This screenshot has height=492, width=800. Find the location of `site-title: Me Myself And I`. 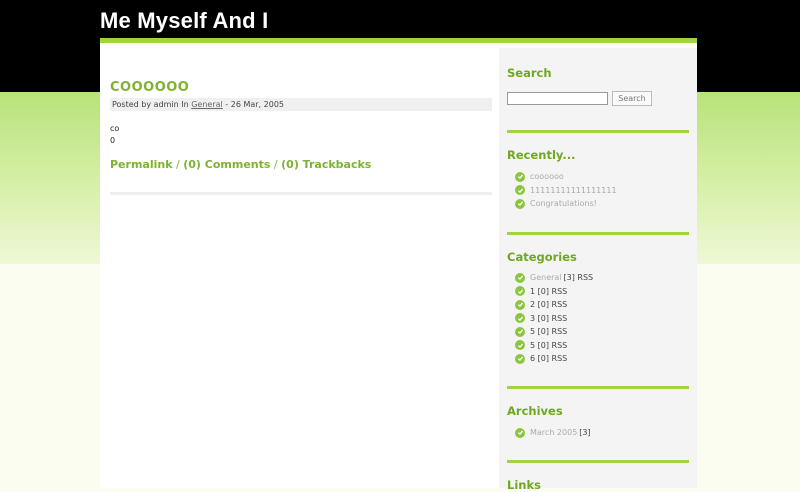

site-title: Me Myself And I is located at coordinates (184, 21).